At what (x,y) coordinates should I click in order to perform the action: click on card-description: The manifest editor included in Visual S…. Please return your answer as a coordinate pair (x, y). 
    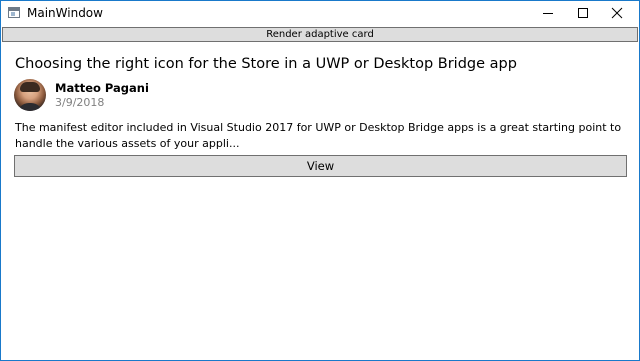
    Looking at the image, I should click on (318, 135).